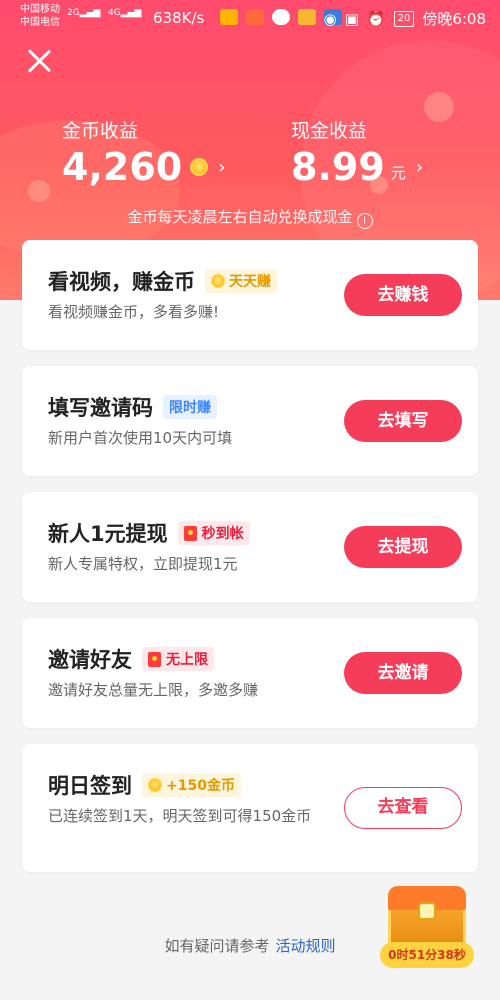 The image size is (500, 1000). I want to click on view-button: 去查看, so click(403, 808).